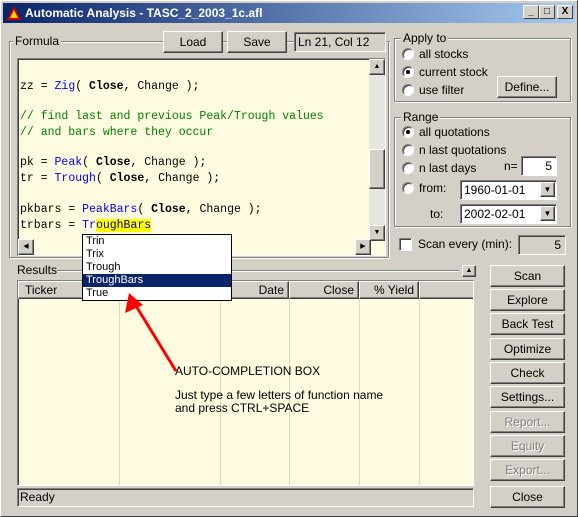 The image size is (578, 517). I want to click on save-button-label: Save, so click(257, 42).